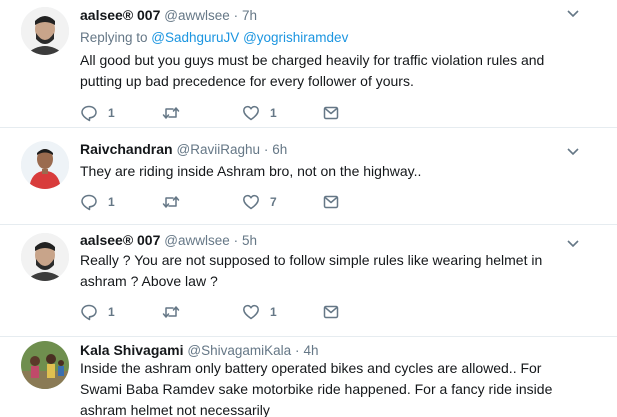 Image resolution: width=617 pixels, height=417 pixels. What do you see at coordinates (195, 37) in the screenshot?
I see `mention-link: @SadhguruJV` at bounding box center [195, 37].